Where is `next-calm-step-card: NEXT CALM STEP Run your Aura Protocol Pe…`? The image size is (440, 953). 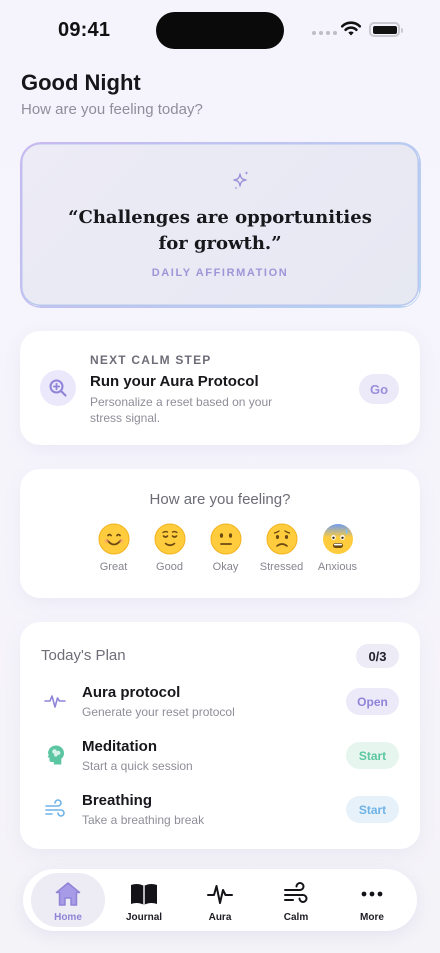
next-calm-step-card: NEXT CALM STEP Run your Aura Protocol Pe… is located at coordinates (220, 388).